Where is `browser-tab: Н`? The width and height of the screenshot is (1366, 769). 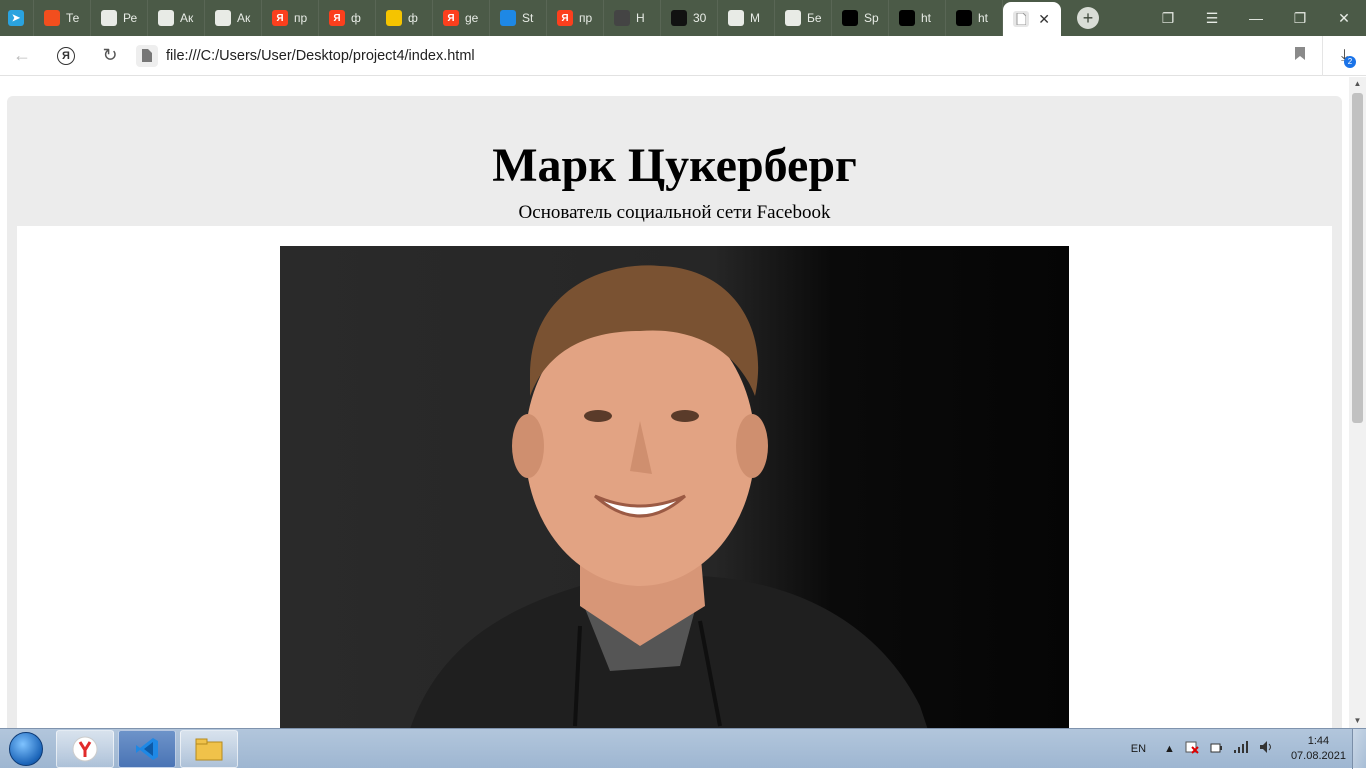
browser-tab: Н is located at coordinates (632, 18).